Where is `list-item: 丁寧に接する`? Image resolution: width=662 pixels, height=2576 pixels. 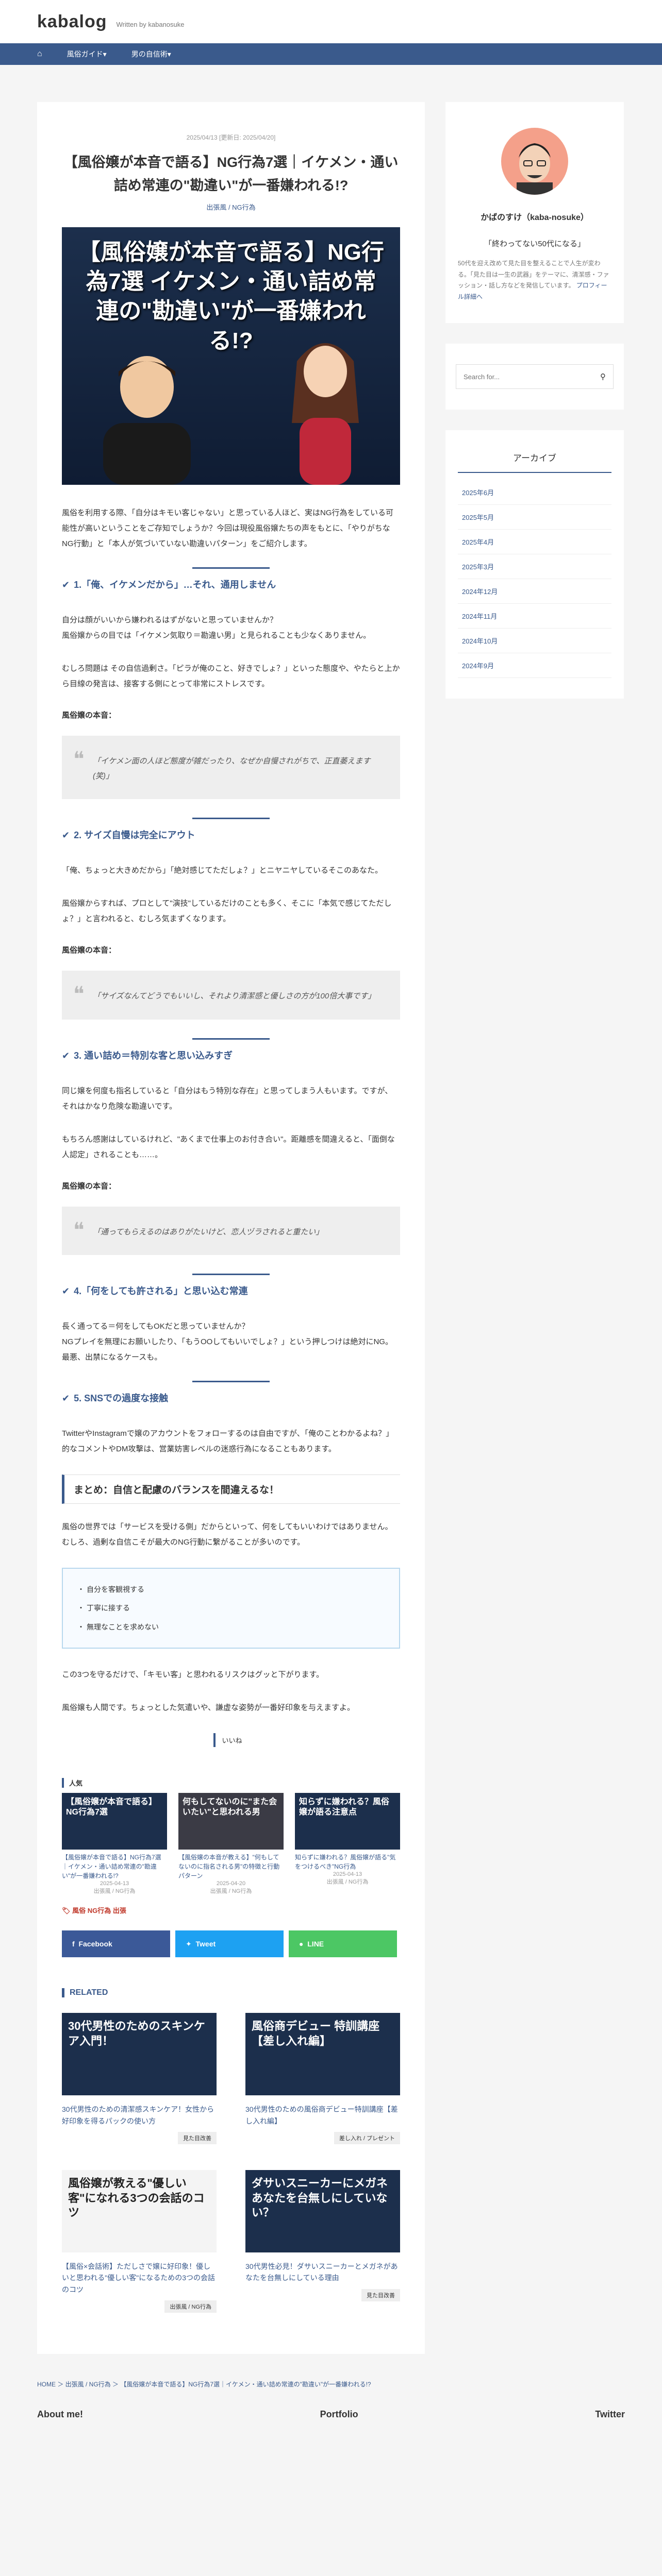 list-item: 丁寧に接する is located at coordinates (231, 1608).